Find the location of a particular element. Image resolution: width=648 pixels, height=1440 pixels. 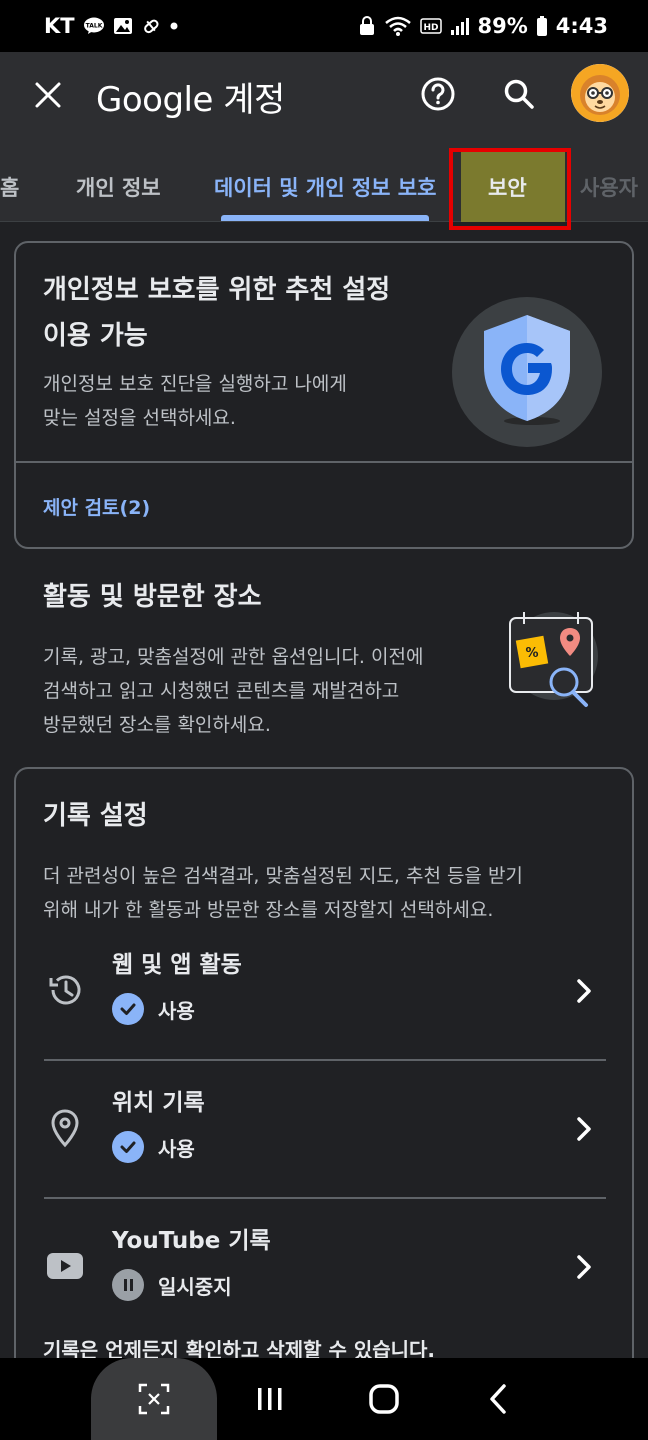

svg-text: TALK is located at coordinates (93, 26).